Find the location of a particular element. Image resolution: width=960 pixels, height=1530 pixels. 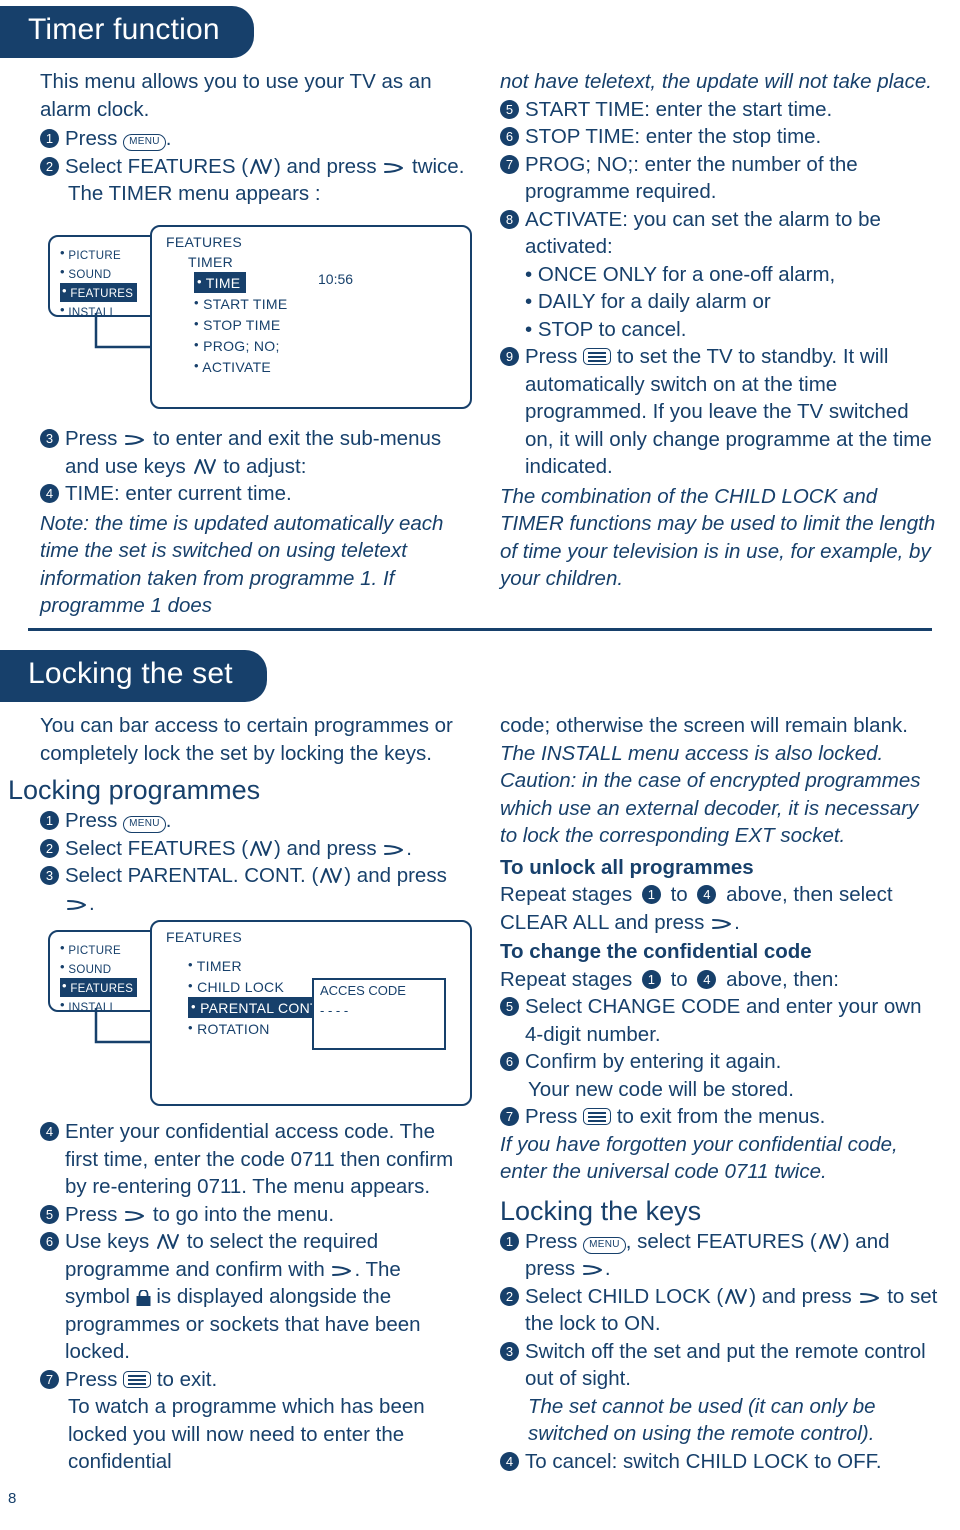

locking-step-7-text: Press to exit. is located at coordinates (141, 1379).